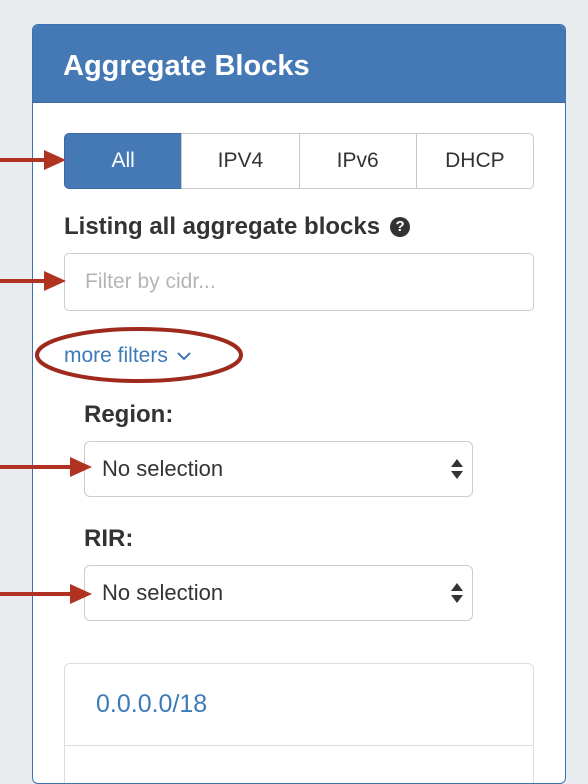 This screenshot has width=588, height=784. I want to click on list-item: 0.0.0.0/18, so click(299, 705).